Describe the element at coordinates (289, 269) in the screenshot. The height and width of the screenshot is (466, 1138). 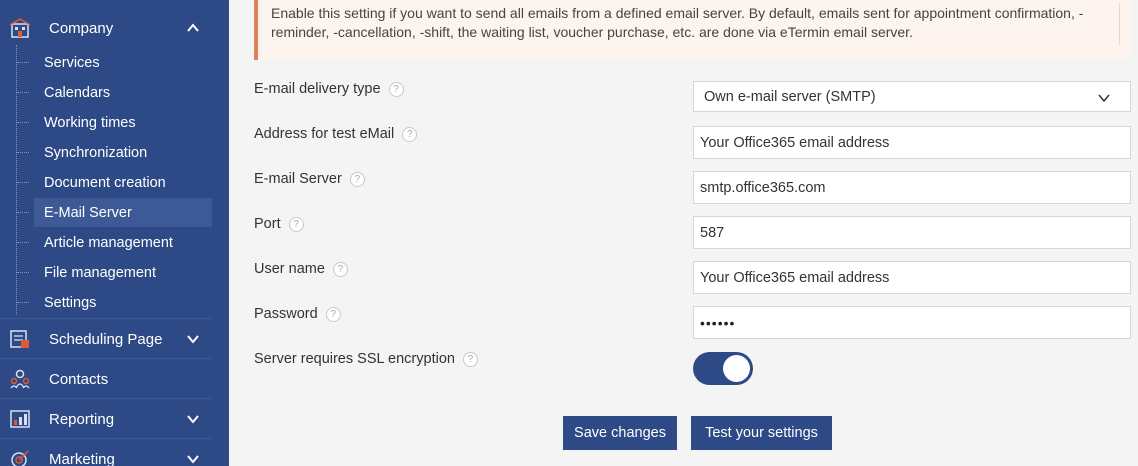
I see `username-label-text: User name` at that location.